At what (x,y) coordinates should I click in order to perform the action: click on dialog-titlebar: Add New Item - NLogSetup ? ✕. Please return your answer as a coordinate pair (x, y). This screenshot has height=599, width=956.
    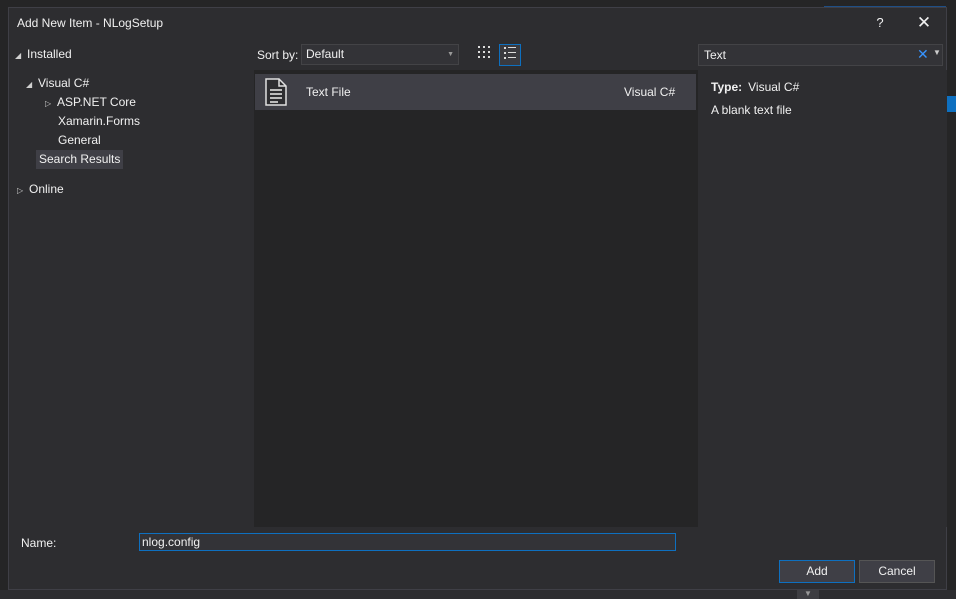
    Looking at the image, I should click on (477, 23).